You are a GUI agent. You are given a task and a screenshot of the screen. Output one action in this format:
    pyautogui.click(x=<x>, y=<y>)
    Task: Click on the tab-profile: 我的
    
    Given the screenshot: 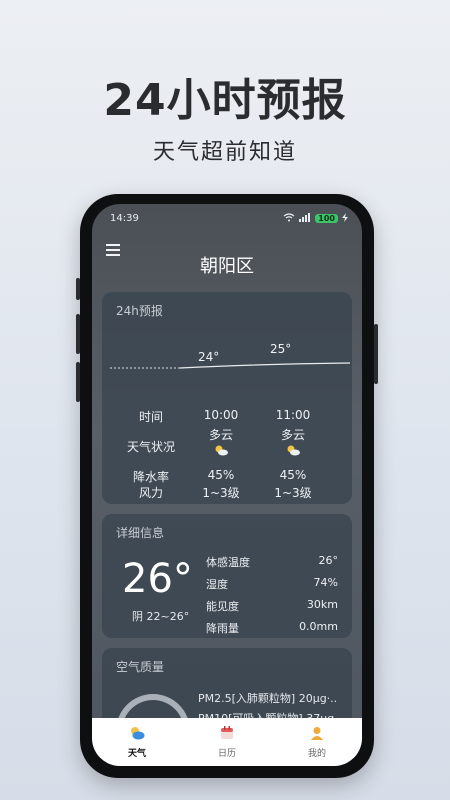 What is the action you would take?
    pyautogui.click(x=317, y=742)
    